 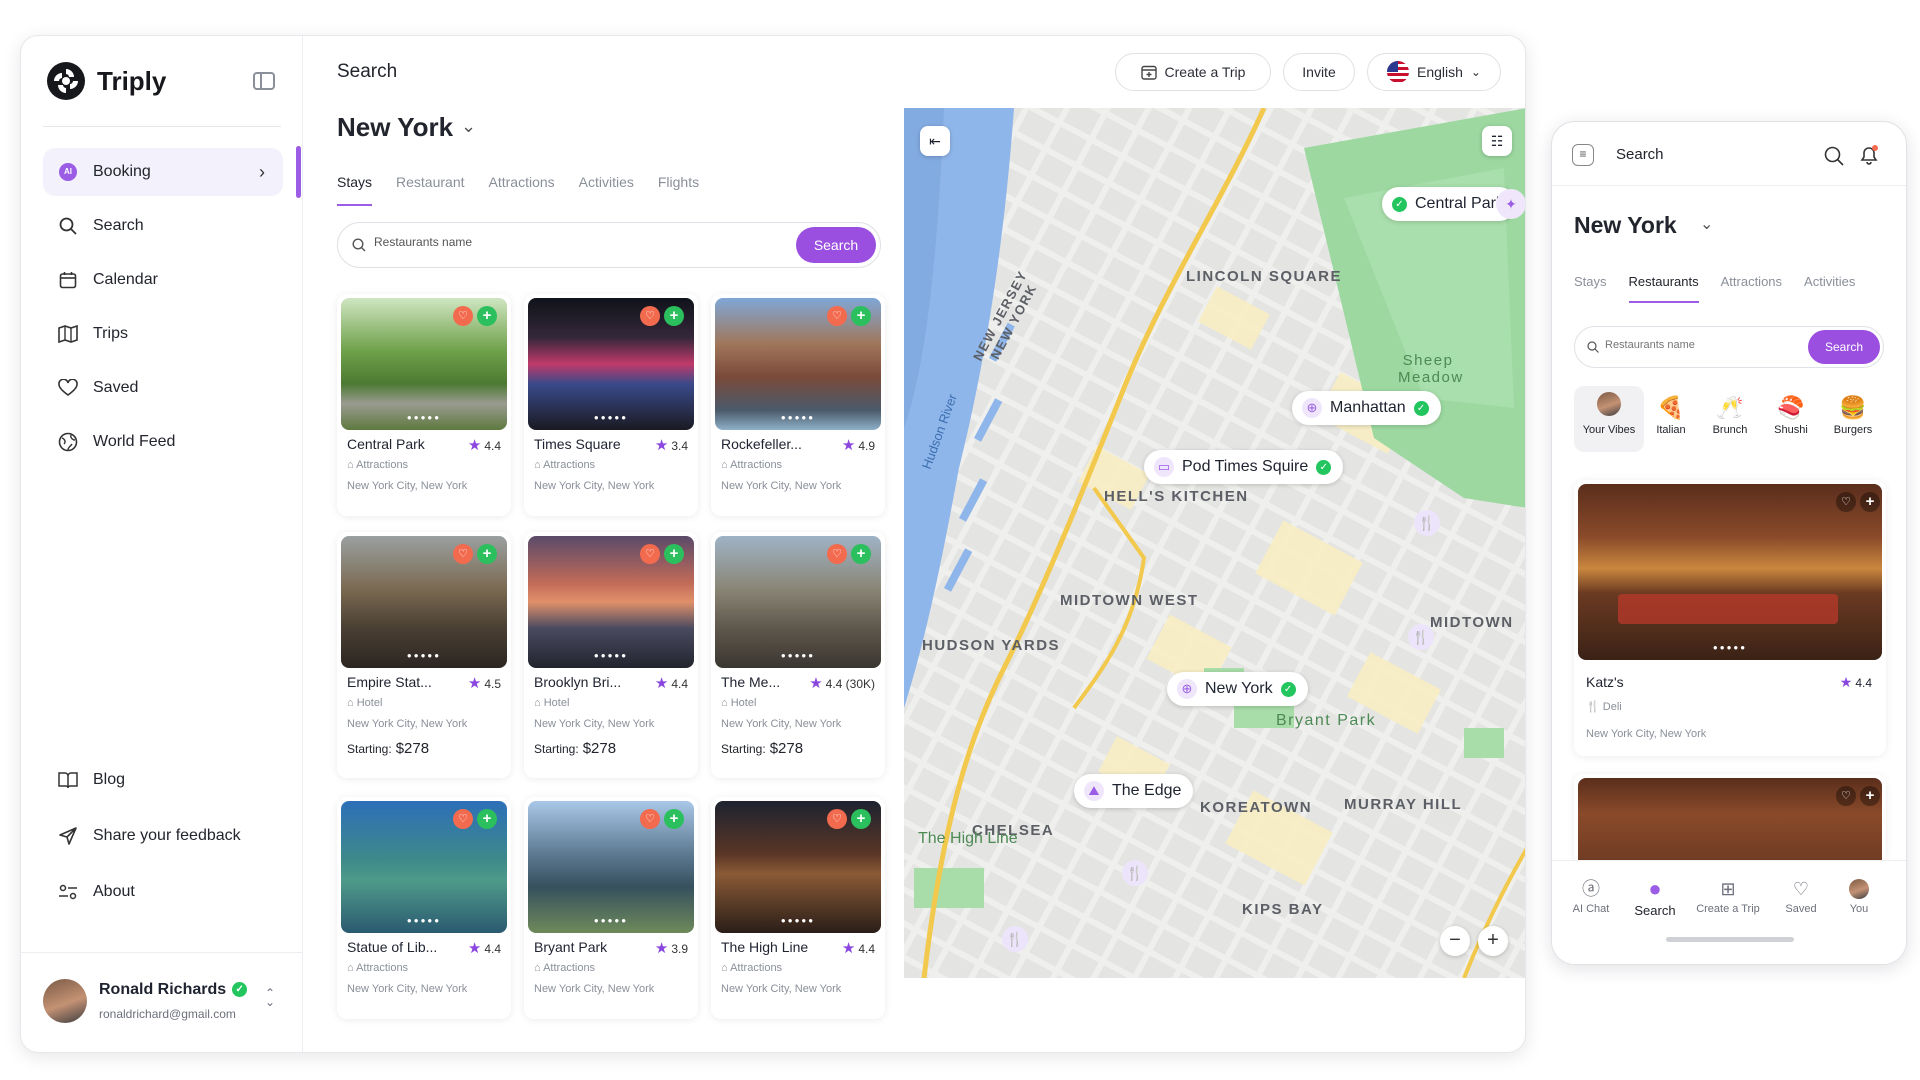 I want to click on category-sushi: 🍣 Shushi, so click(x=1791, y=414).